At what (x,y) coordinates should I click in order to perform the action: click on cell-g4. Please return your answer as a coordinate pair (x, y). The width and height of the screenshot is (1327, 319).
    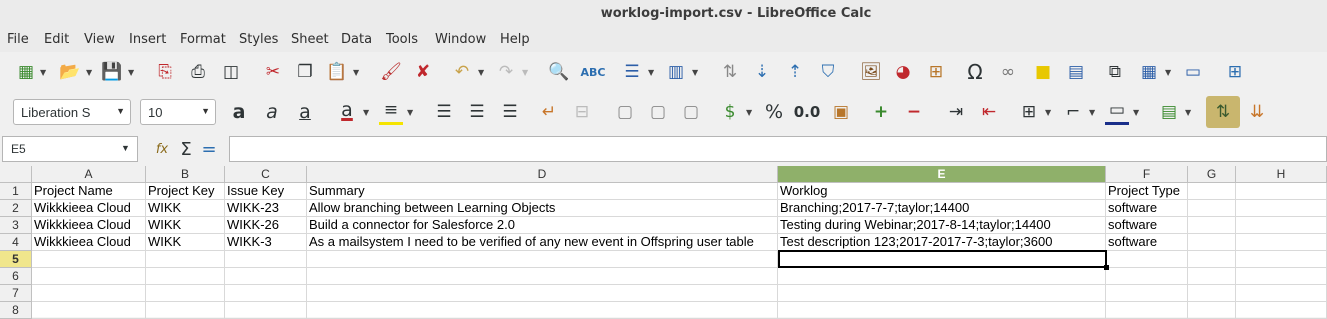
    Looking at the image, I should click on (1212, 242).